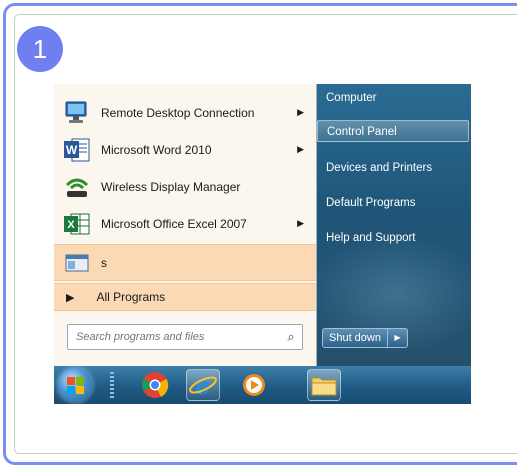 Image resolution: width=517 pixels, height=468 pixels. I want to click on word-icon: W, so click(77, 150).